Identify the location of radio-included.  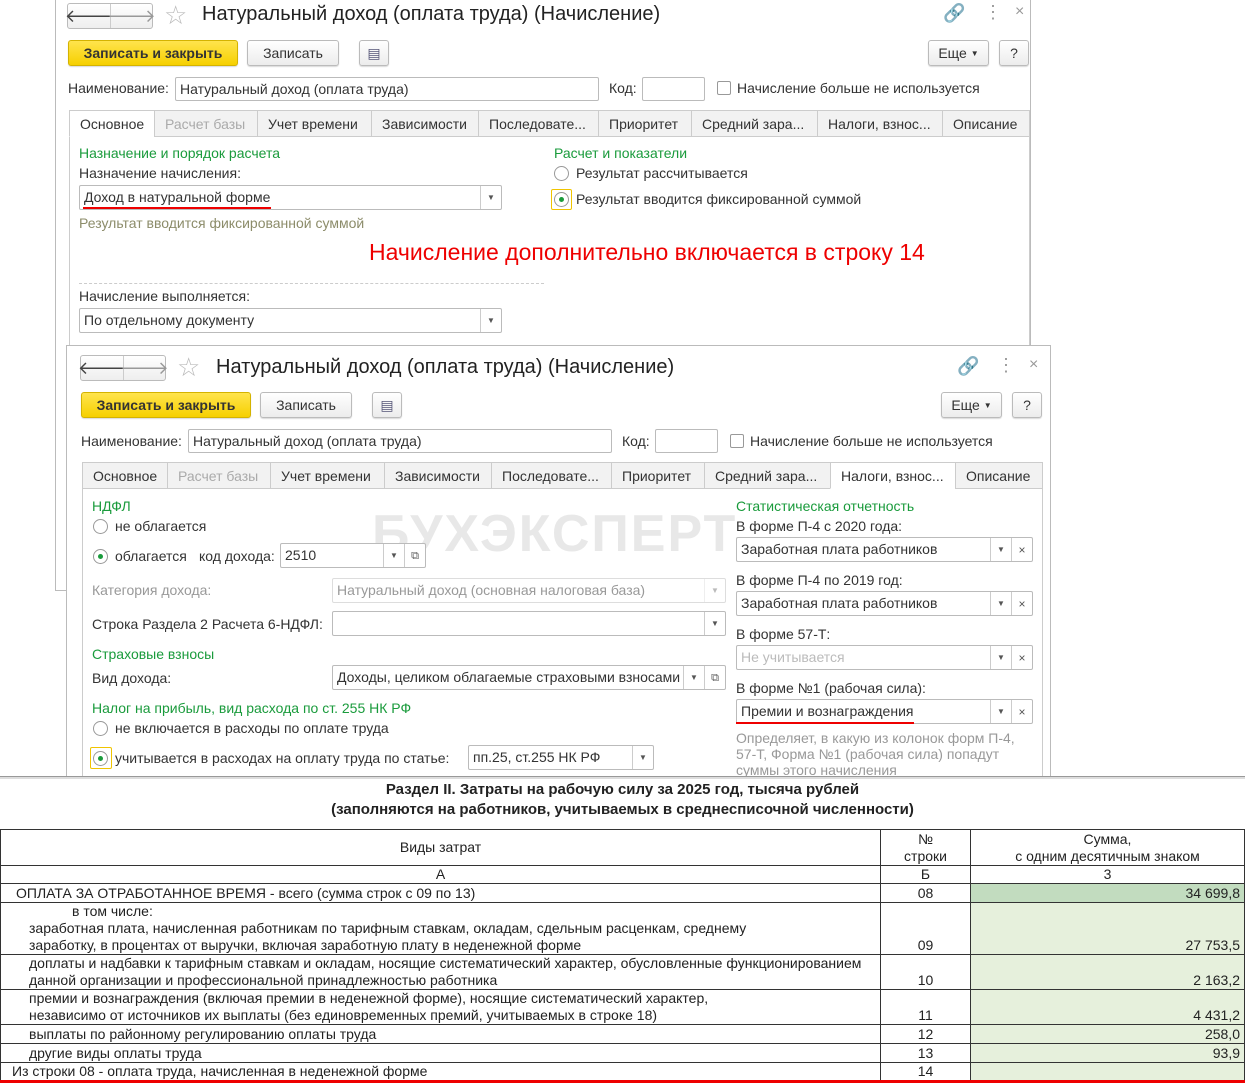
(100, 758).